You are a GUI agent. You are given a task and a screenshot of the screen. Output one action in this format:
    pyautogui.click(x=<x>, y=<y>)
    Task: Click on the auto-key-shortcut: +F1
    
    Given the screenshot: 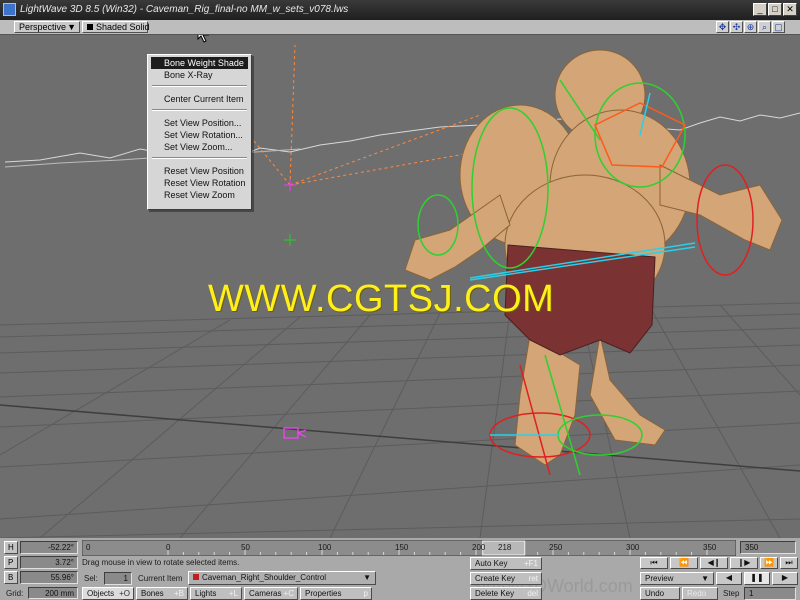 What is the action you would take?
    pyautogui.click(x=530, y=563)
    